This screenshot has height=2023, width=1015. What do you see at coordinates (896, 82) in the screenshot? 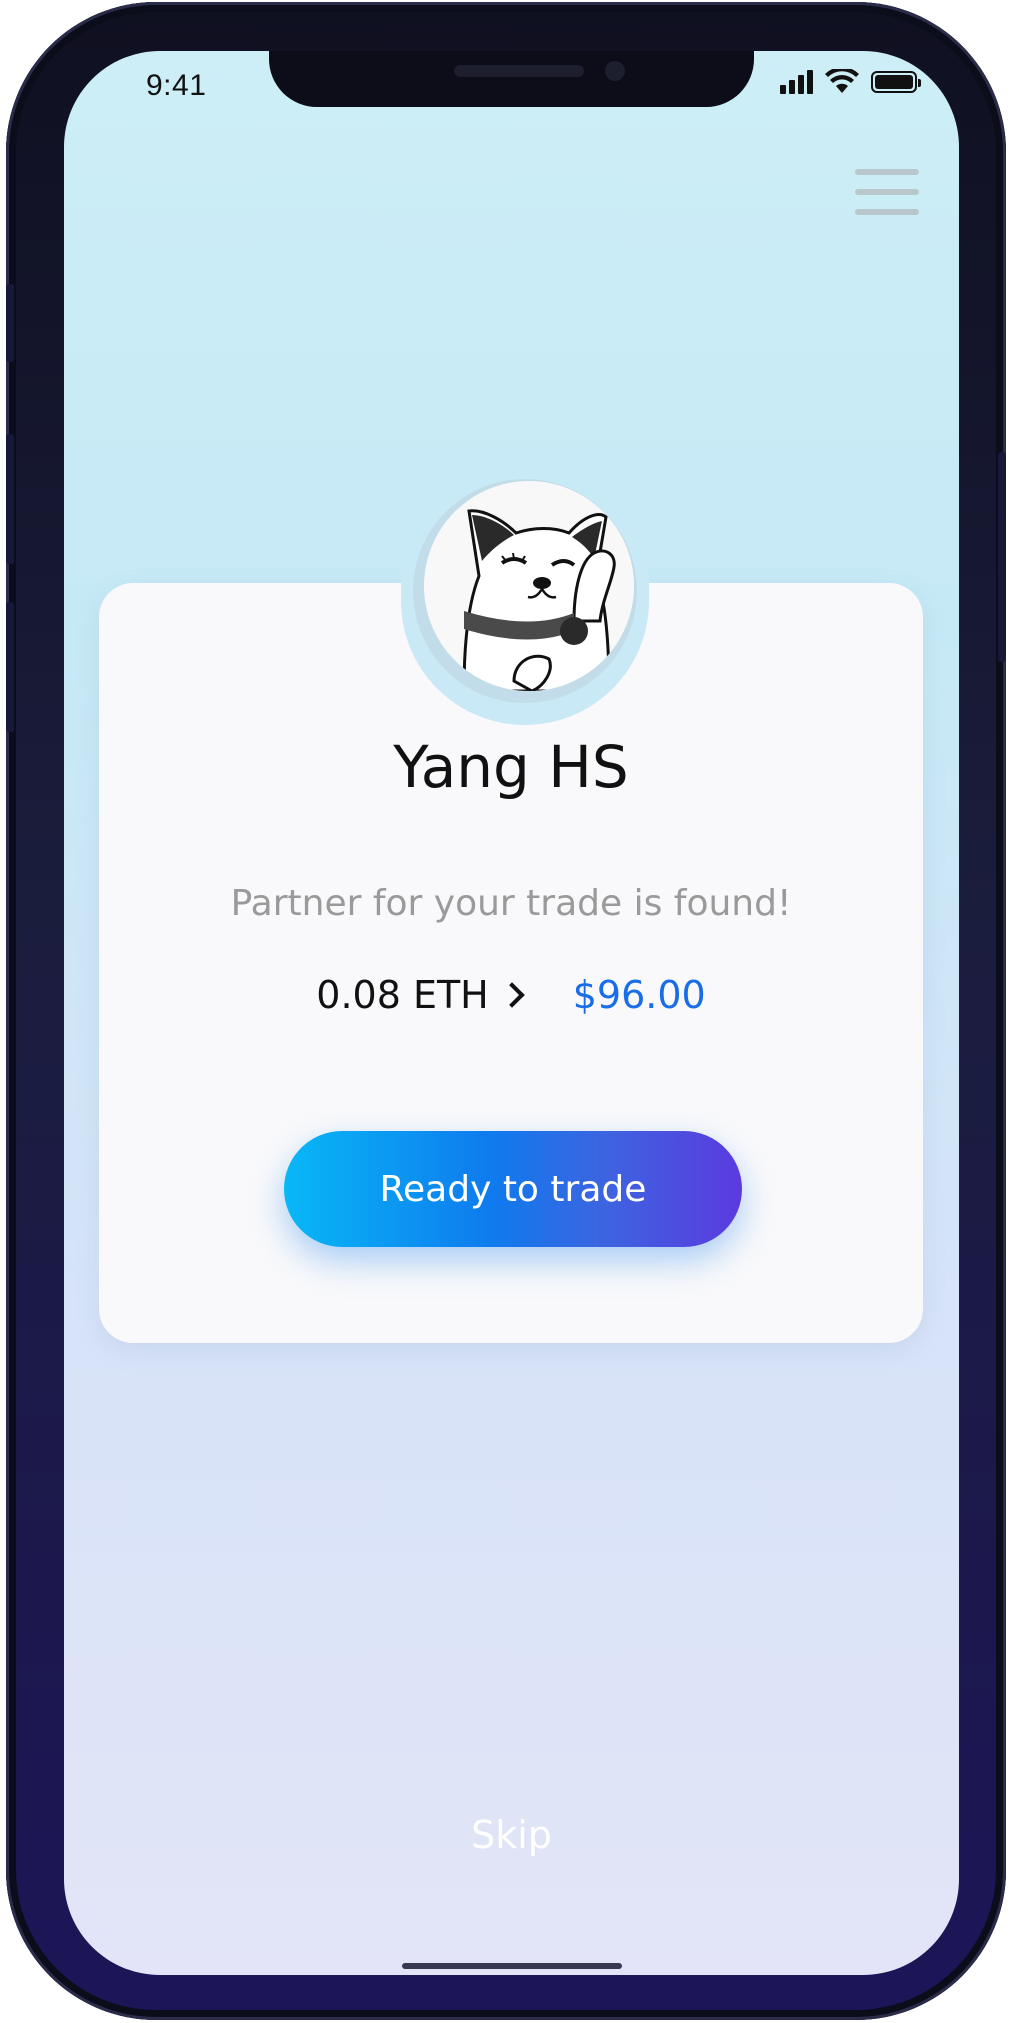
I see `battery-icon` at bounding box center [896, 82].